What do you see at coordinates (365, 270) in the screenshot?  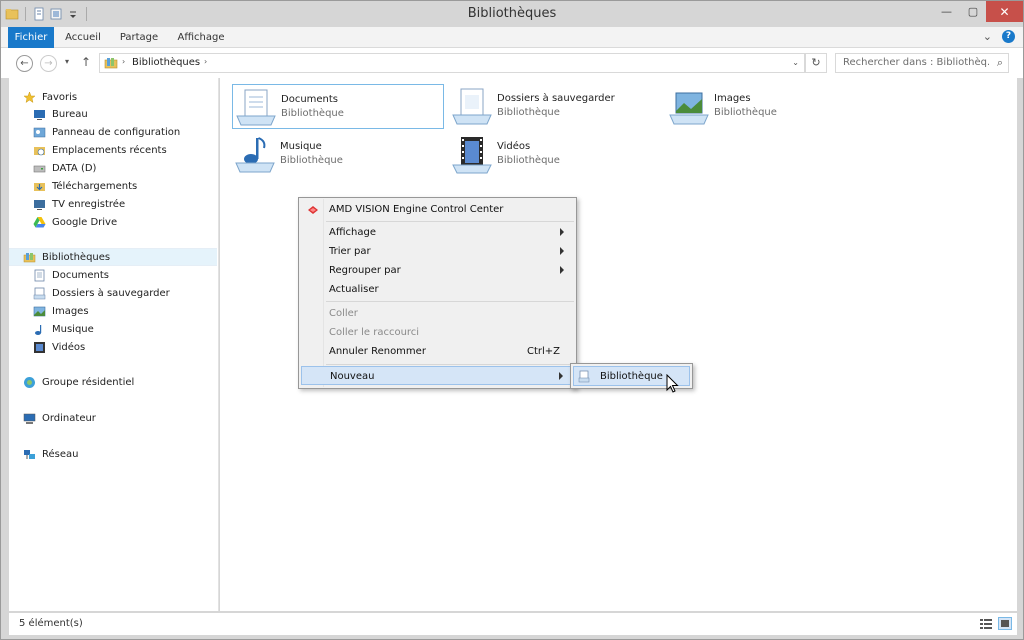 I see `menu-item-label: Regrouper par` at bounding box center [365, 270].